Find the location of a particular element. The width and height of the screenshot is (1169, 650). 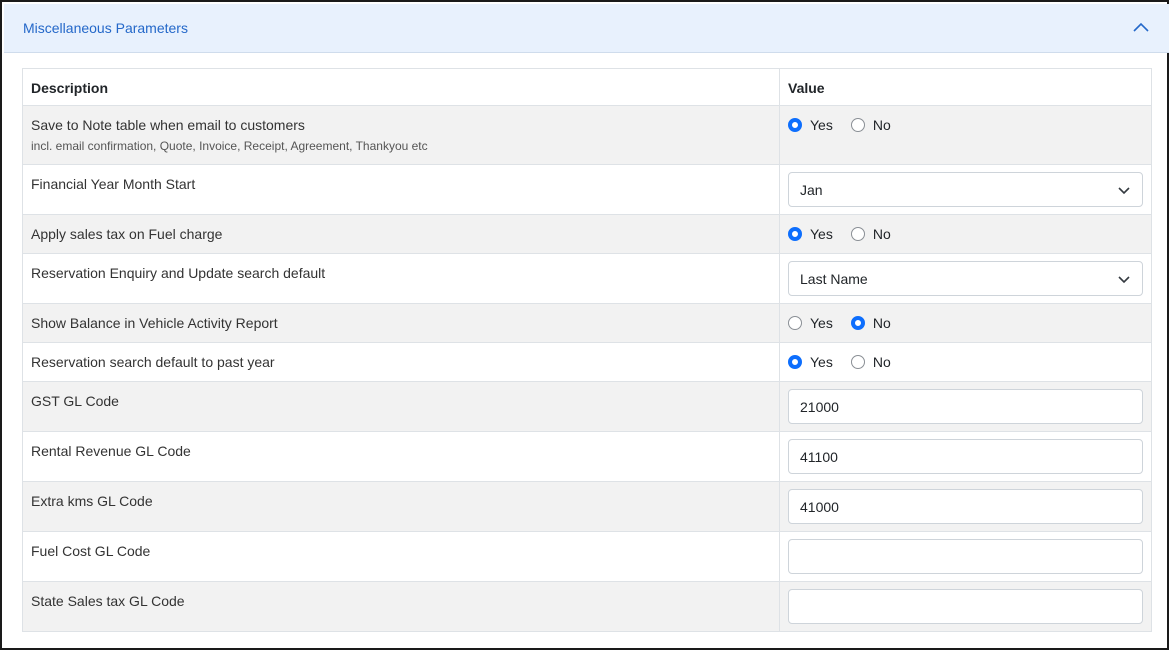

header-description: Description is located at coordinates (401, 87).